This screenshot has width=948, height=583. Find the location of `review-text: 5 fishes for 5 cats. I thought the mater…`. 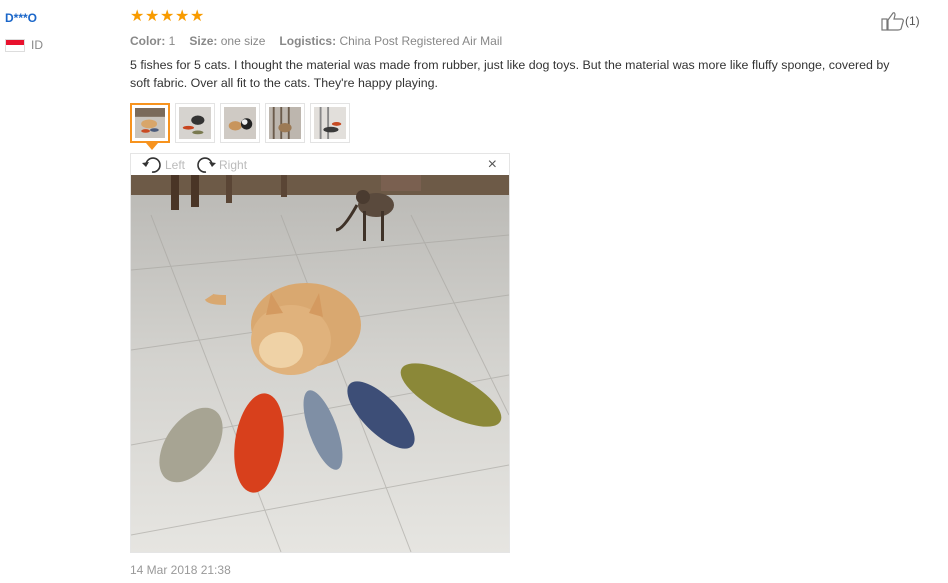

review-text: 5 fishes for 5 cats. I thought the mater… is located at coordinates (510, 74).